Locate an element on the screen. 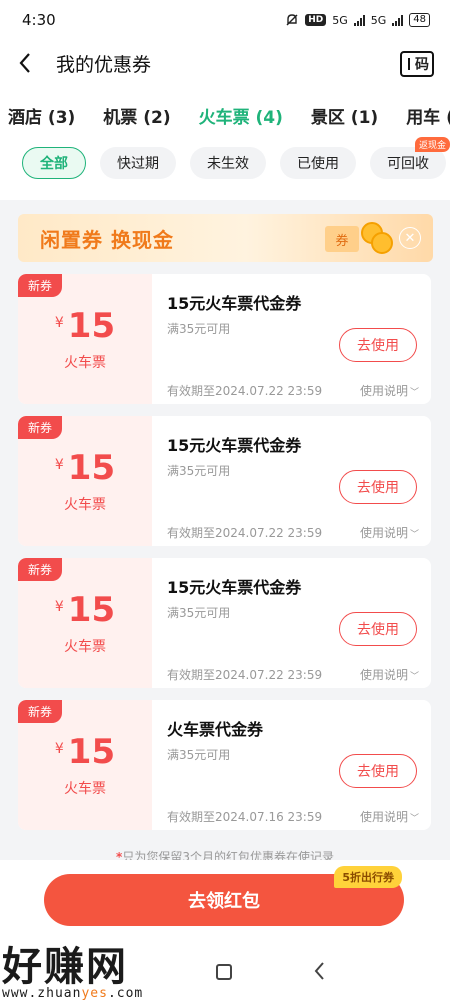 Image resolution: width=450 pixels, height=1000 pixels. filter-label: 未生效 is located at coordinates (228, 164).